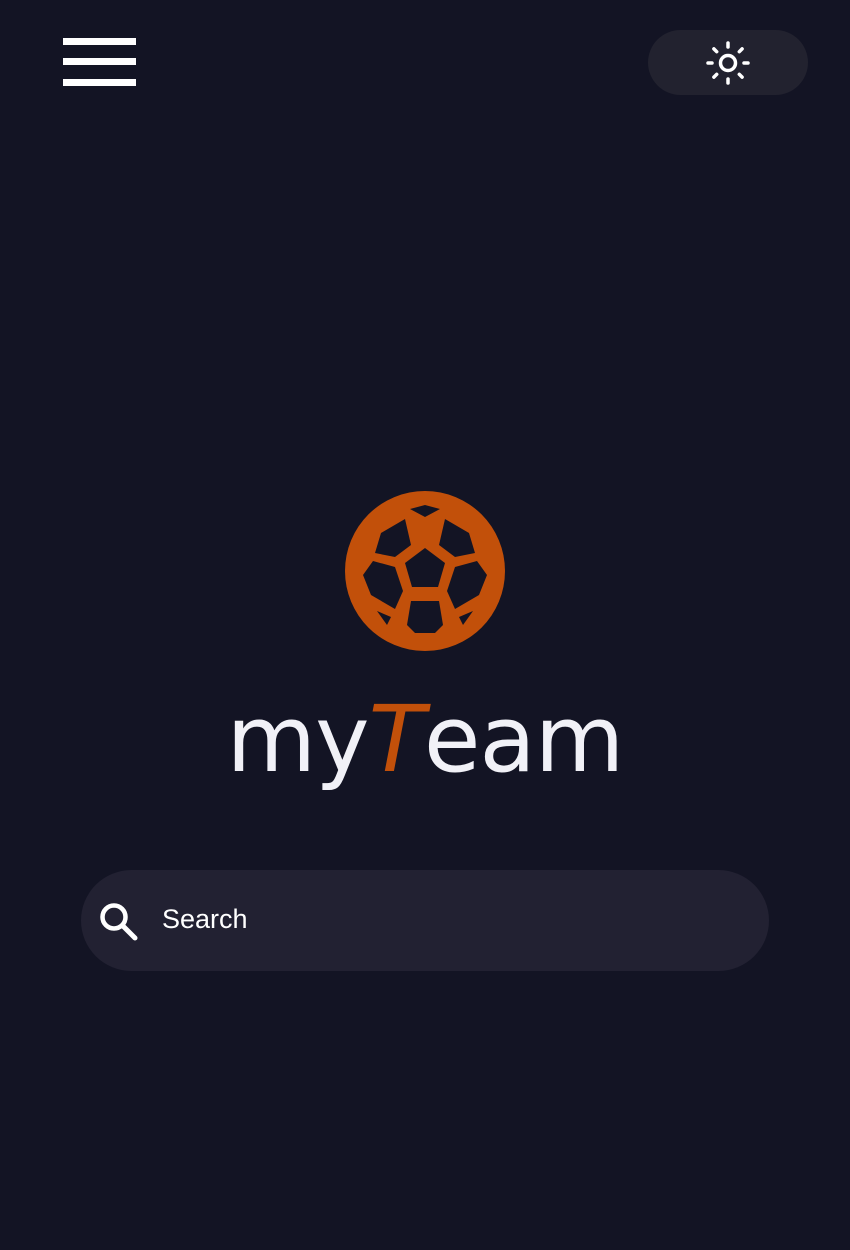 Image resolution: width=850 pixels, height=1250 pixels. I want to click on menu-button, so click(100, 62).